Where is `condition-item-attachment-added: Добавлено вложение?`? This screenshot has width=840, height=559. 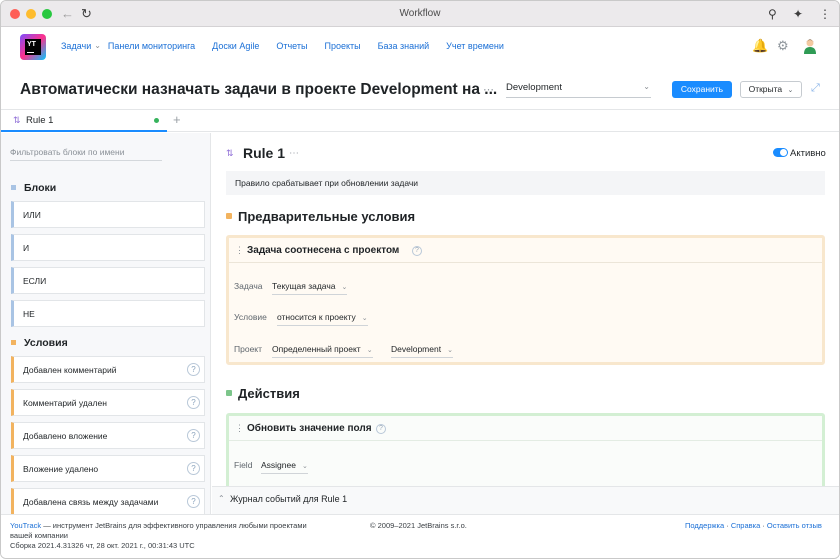
condition-item-attachment-added: Добавлено вложение? is located at coordinates (108, 435).